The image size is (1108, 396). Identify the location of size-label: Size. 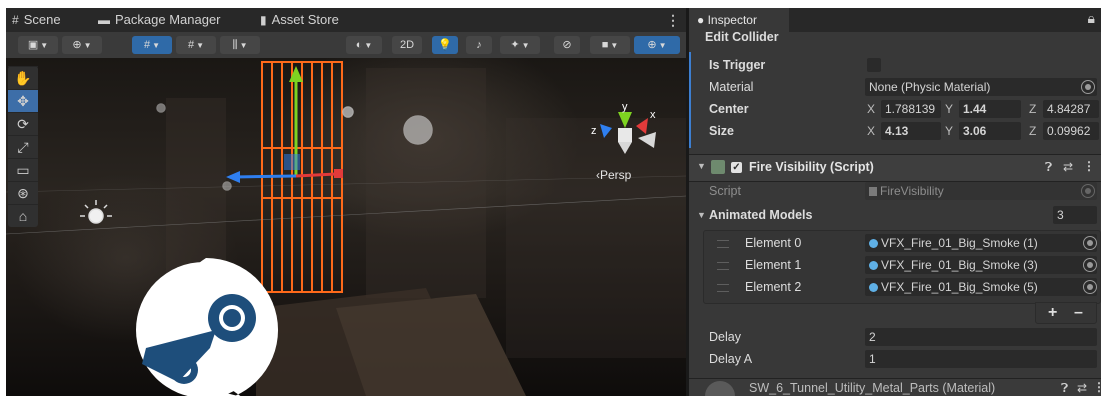
(722, 131).